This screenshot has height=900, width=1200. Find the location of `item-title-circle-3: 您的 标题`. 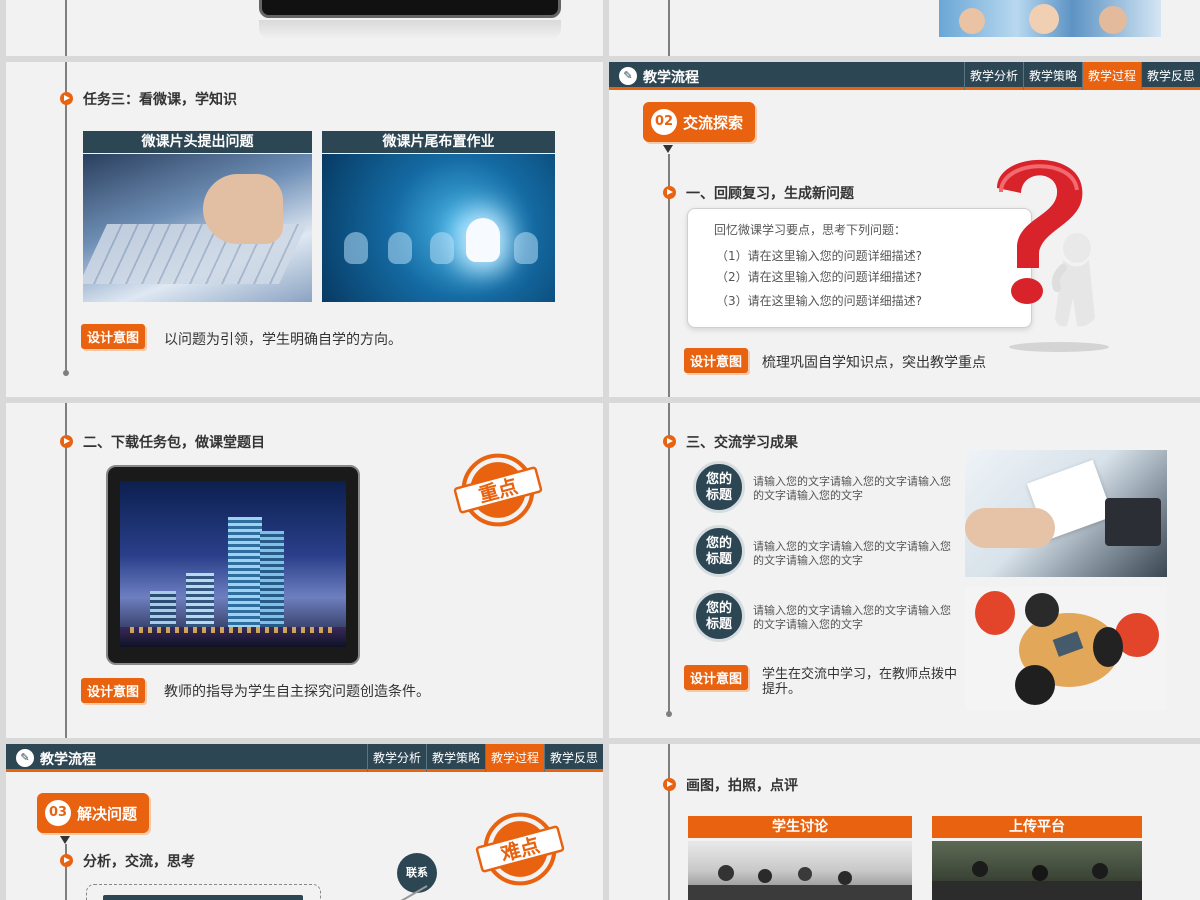

item-title-circle-3: 您的 标题 is located at coordinates (719, 616).